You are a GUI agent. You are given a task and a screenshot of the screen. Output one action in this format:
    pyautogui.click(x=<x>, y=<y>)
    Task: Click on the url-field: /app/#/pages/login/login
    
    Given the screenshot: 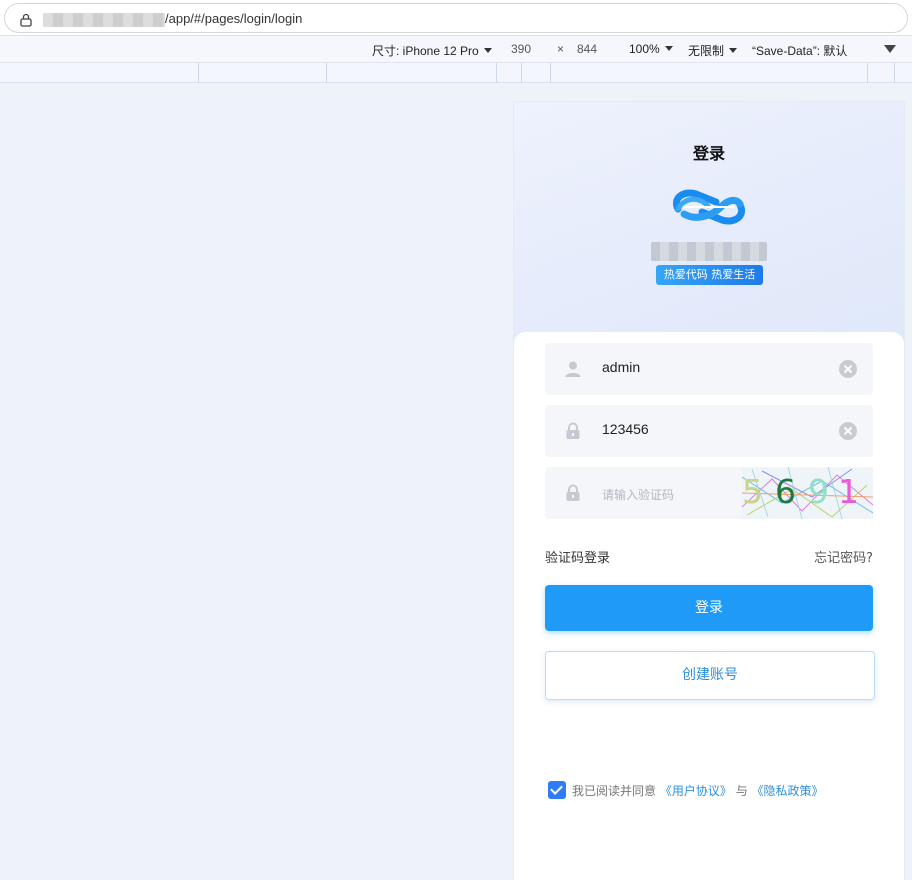 What is the action you would take?
    pyautogui.click(x=456, y=18)
    